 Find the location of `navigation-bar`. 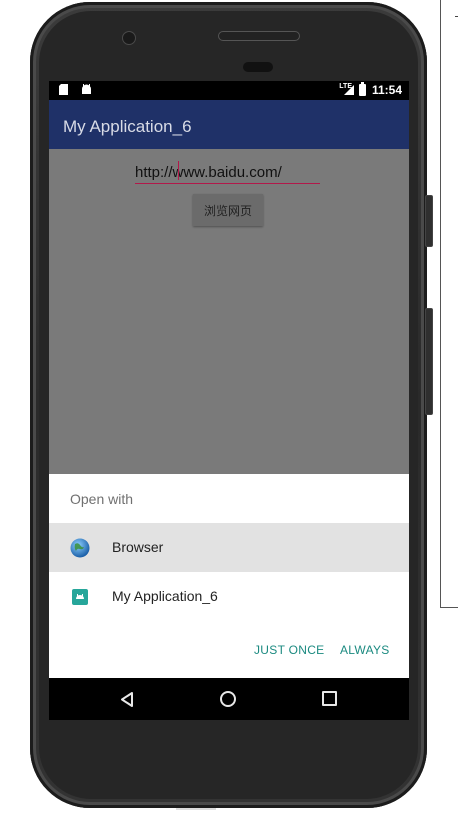

navigation-bar is located at coordinates (229, 699).